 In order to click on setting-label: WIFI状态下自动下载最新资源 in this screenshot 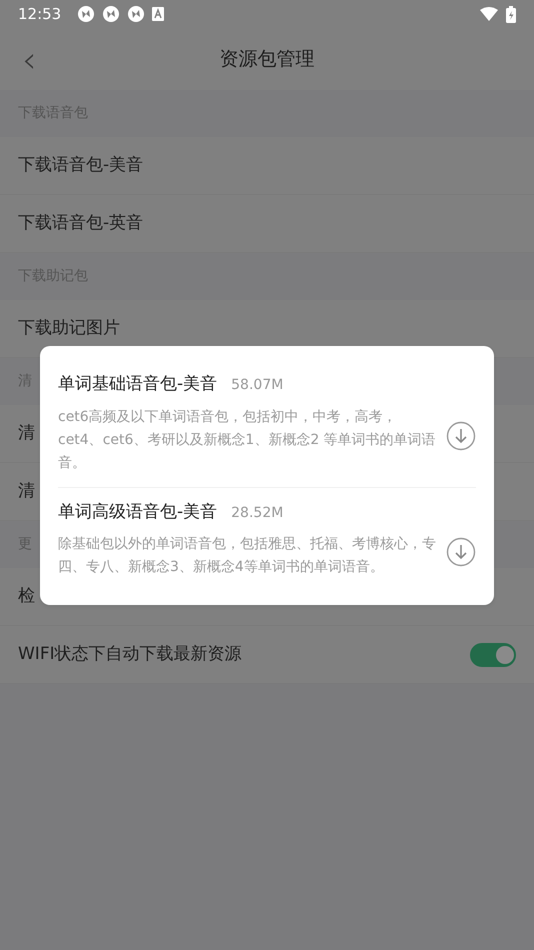, I will do `click(130, 654)`.